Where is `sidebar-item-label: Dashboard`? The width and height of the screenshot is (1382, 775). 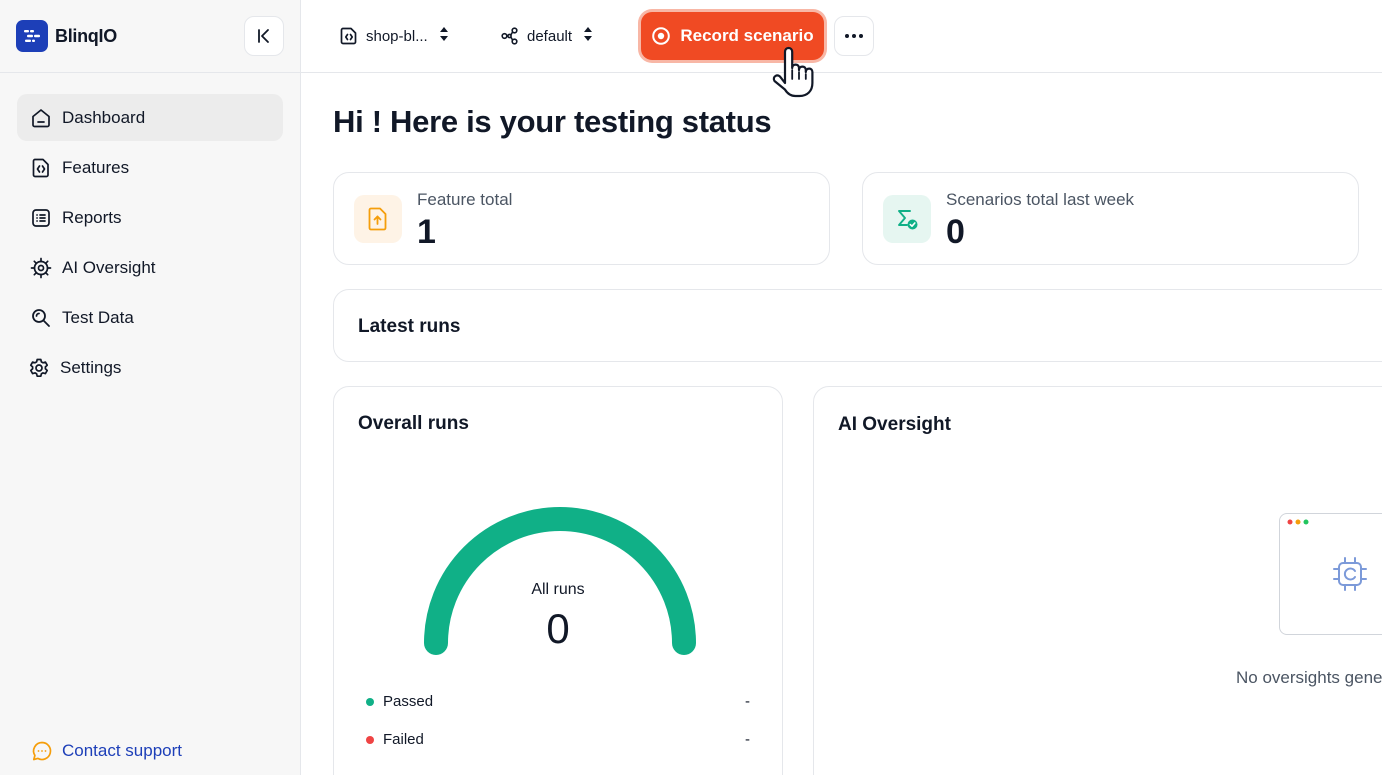 sidebar-item-label: Dashboard is located at coordinates (104, 117).